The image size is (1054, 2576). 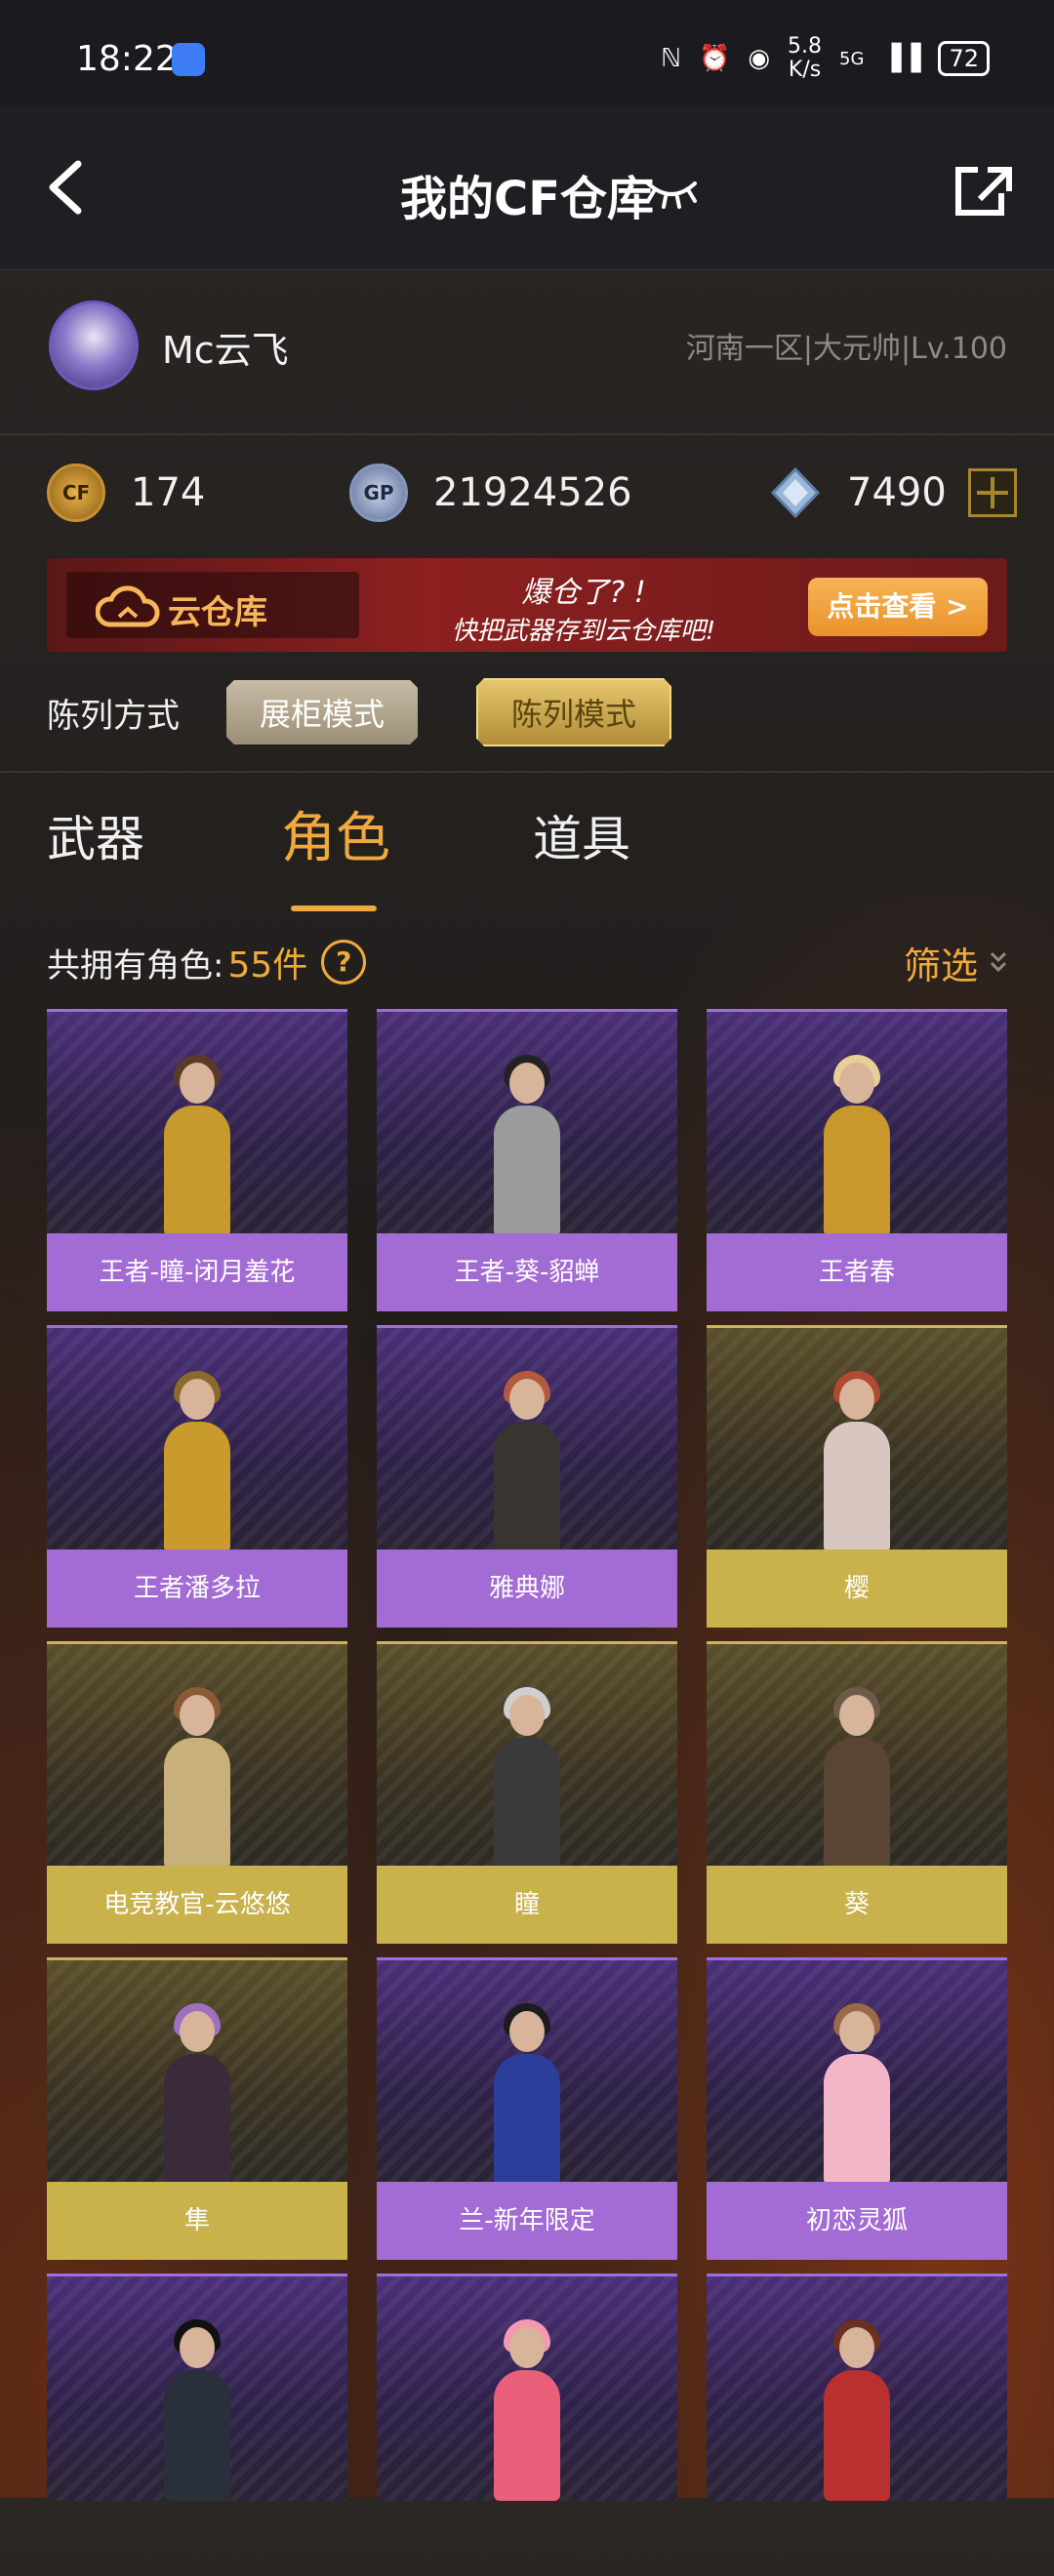 I want to click on status-bar: 18:22 ℕ ⏰ ◉ 5.8 K/s 5G ▐▐ 72, so click(x=527, y=52).